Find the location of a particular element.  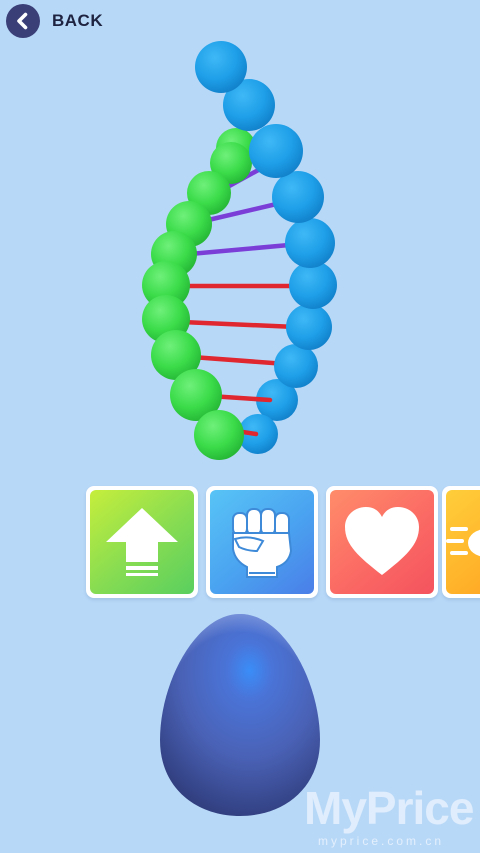

ability-card-row is located at coordinates (240, 542).